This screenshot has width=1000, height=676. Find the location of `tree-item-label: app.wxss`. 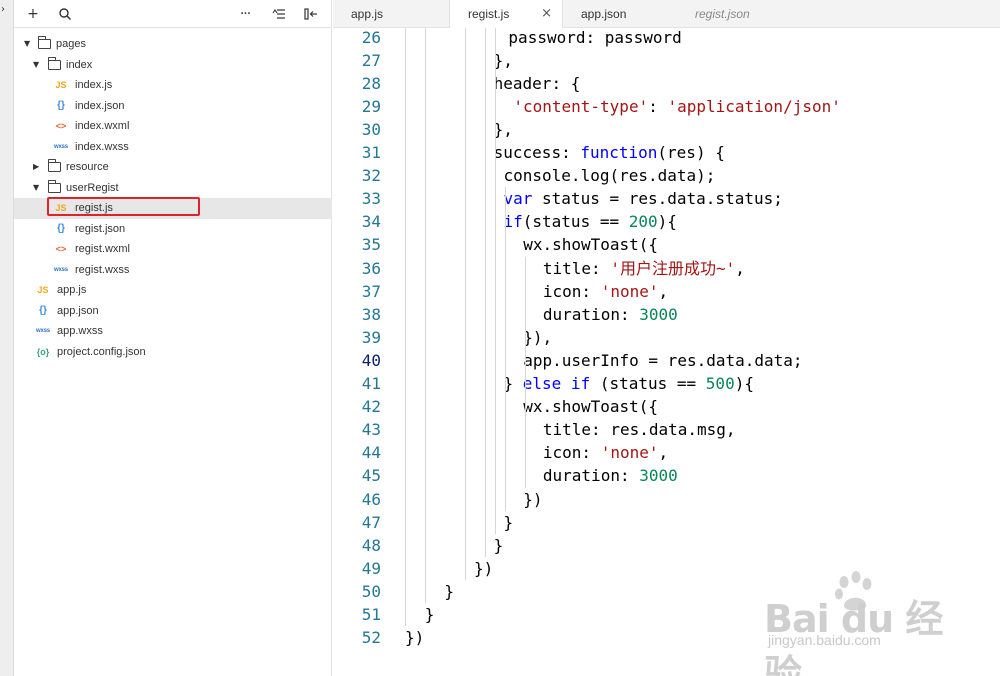

tree-item-label: app.wxss is located at coordinates (80, 331).